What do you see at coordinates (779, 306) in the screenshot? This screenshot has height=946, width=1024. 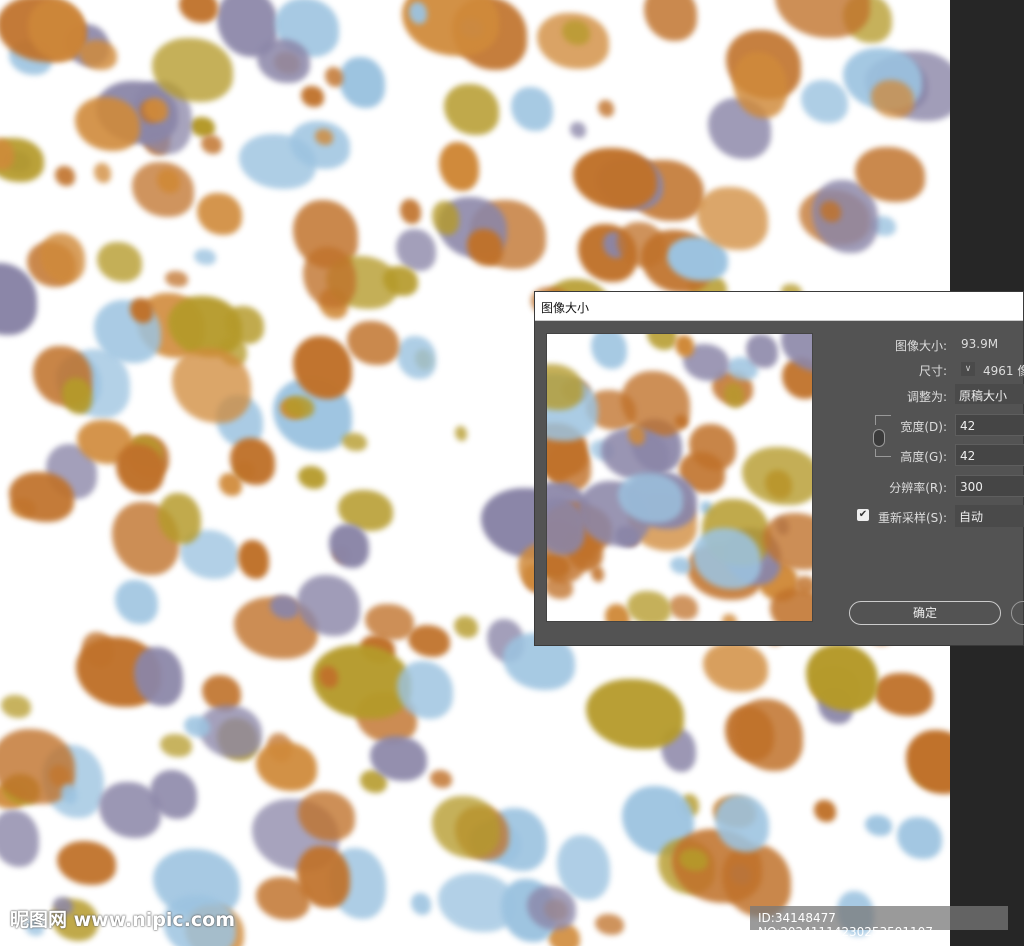 I see `dialog-title: 图像大小` at bounding box center [779, 306].